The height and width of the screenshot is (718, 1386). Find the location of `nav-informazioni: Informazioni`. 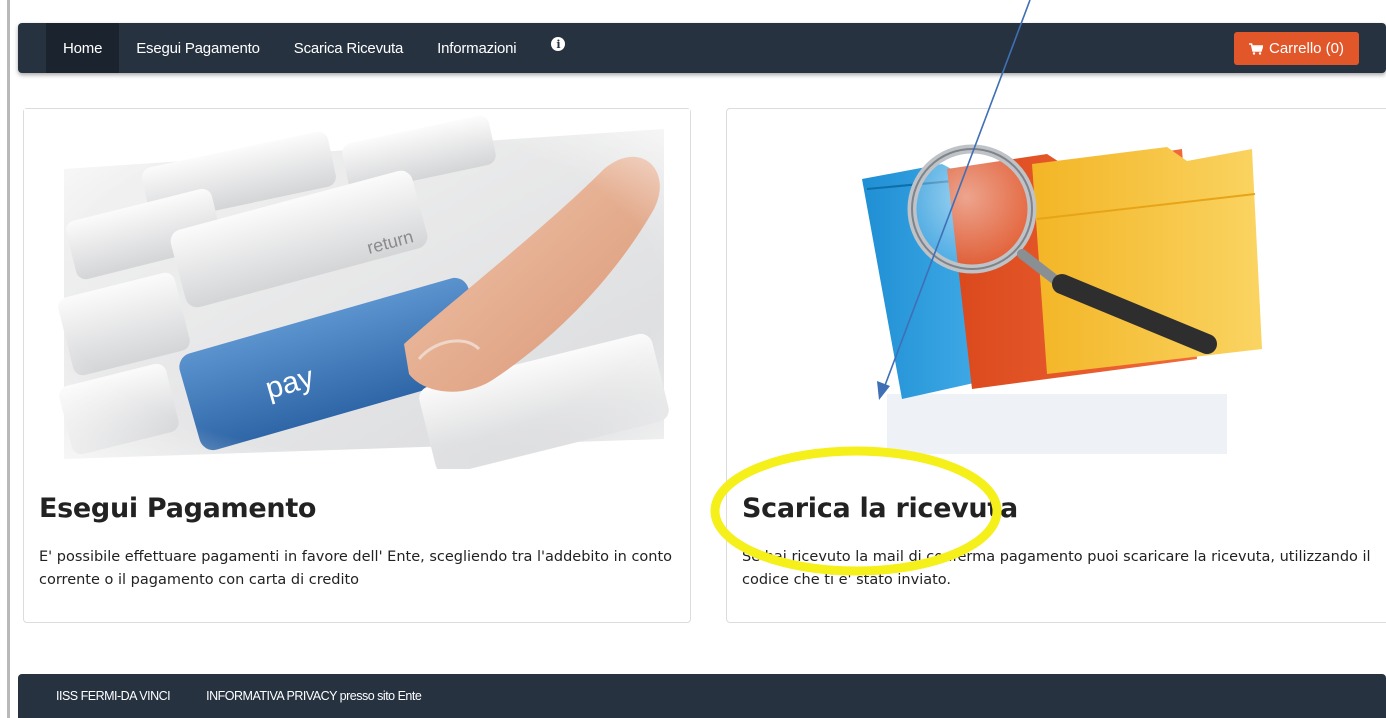

nav-informazioni: Informazioni is located at coordinates (476, 48).